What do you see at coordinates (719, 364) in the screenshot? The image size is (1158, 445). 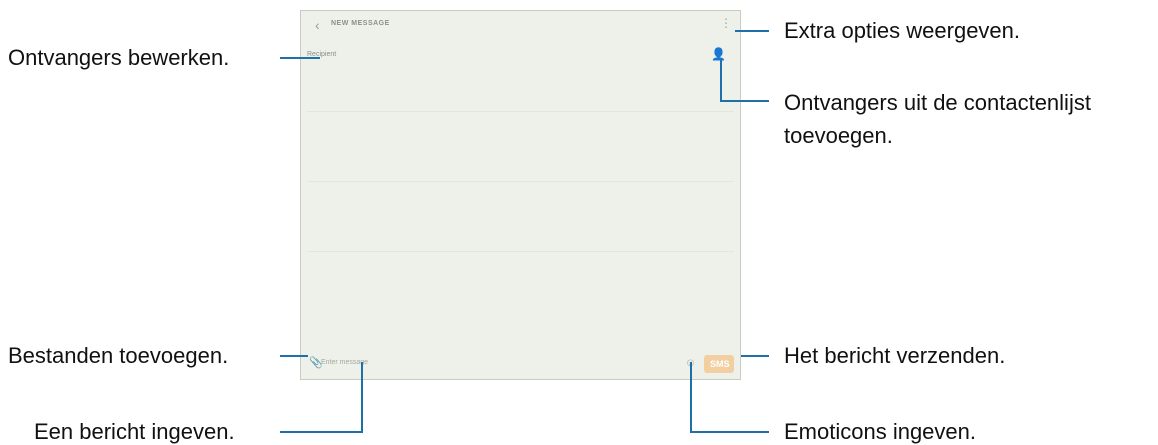 I see `send-button: SMS` at bounding box center [719, 364].